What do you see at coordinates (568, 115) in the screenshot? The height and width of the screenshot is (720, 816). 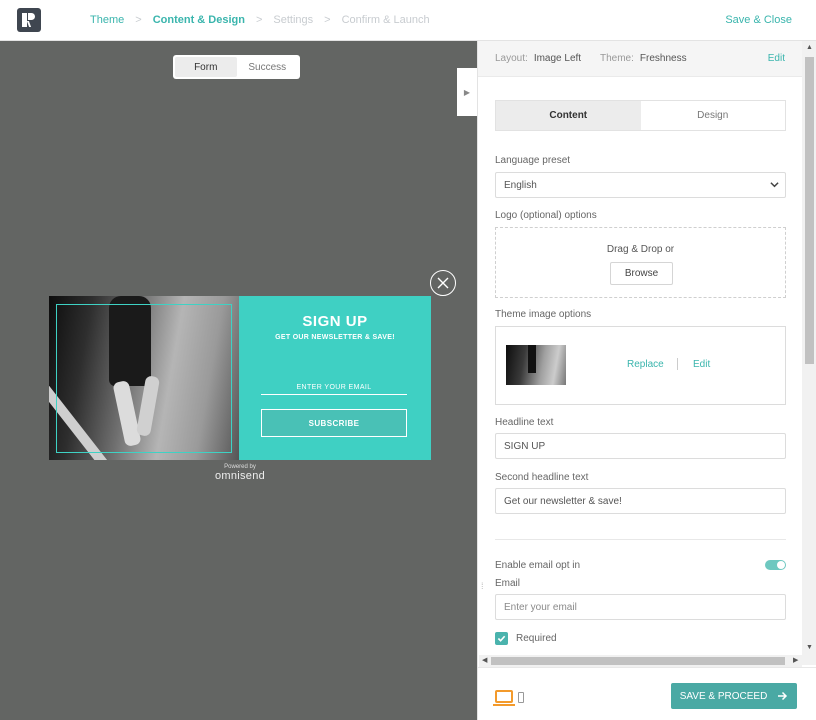 I see `tab-content: Content` at bounding box center [568, 115].